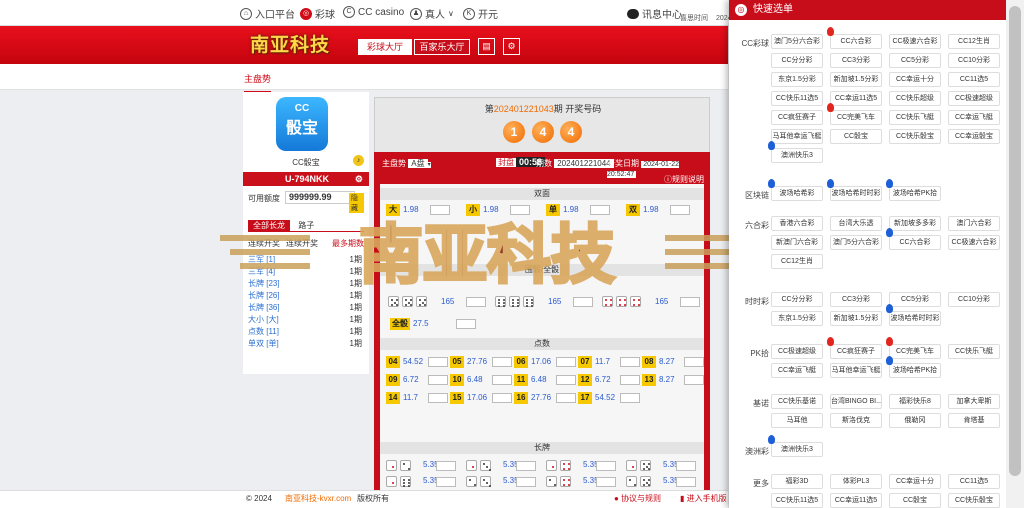  I want to click on long-row-label: 长牌 [26], so click(264, 295).